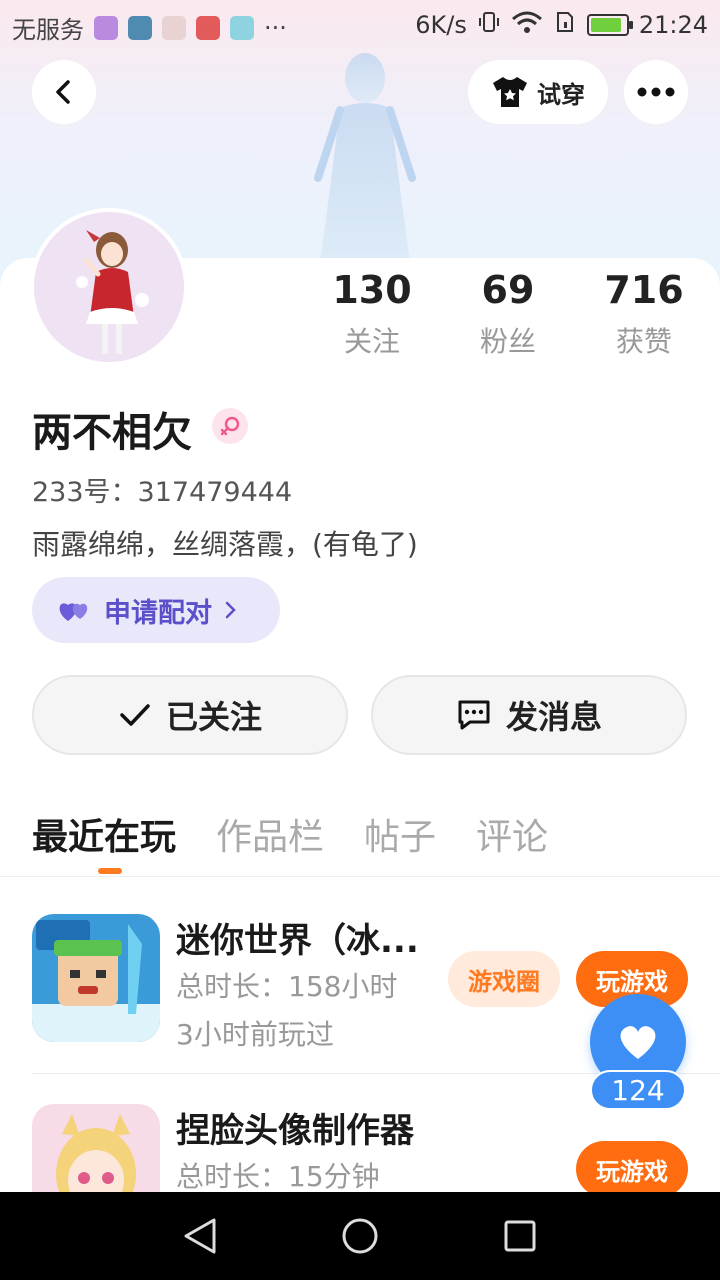 Image resolution: width=720 pixels, height=1280 pixels. Describe the element at coordinates (270, 834) in the screenshot. I see `tab-works: 作品栏` at that location.